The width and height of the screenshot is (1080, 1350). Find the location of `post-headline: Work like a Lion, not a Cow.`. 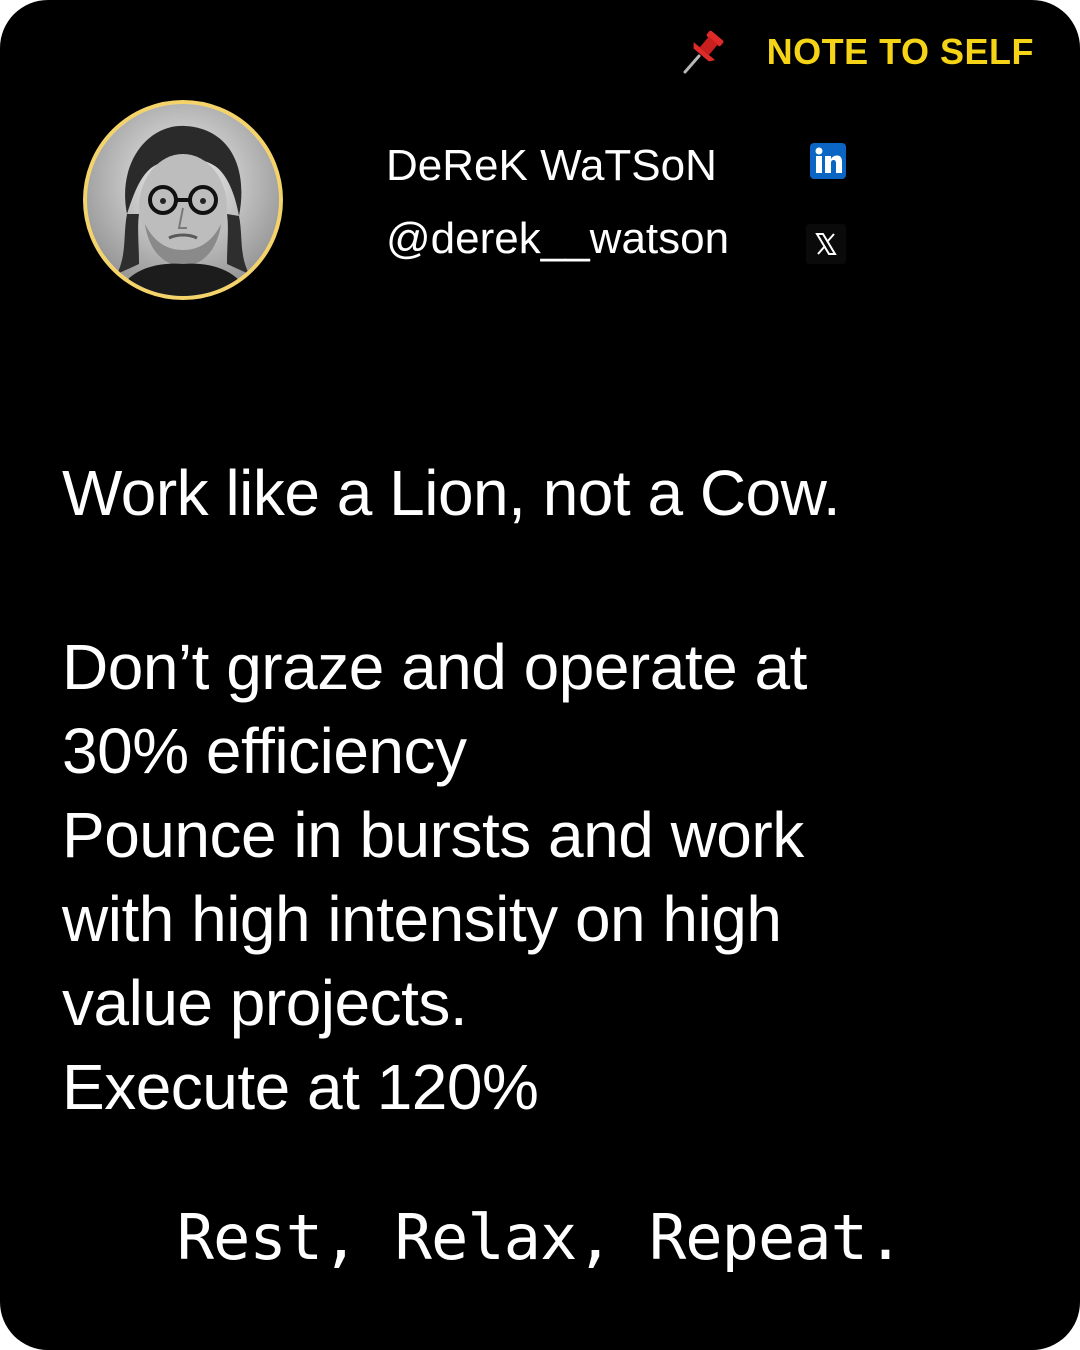

post-headline: Work like a Lion, not a Cow. is located at coordinates (451, 493).